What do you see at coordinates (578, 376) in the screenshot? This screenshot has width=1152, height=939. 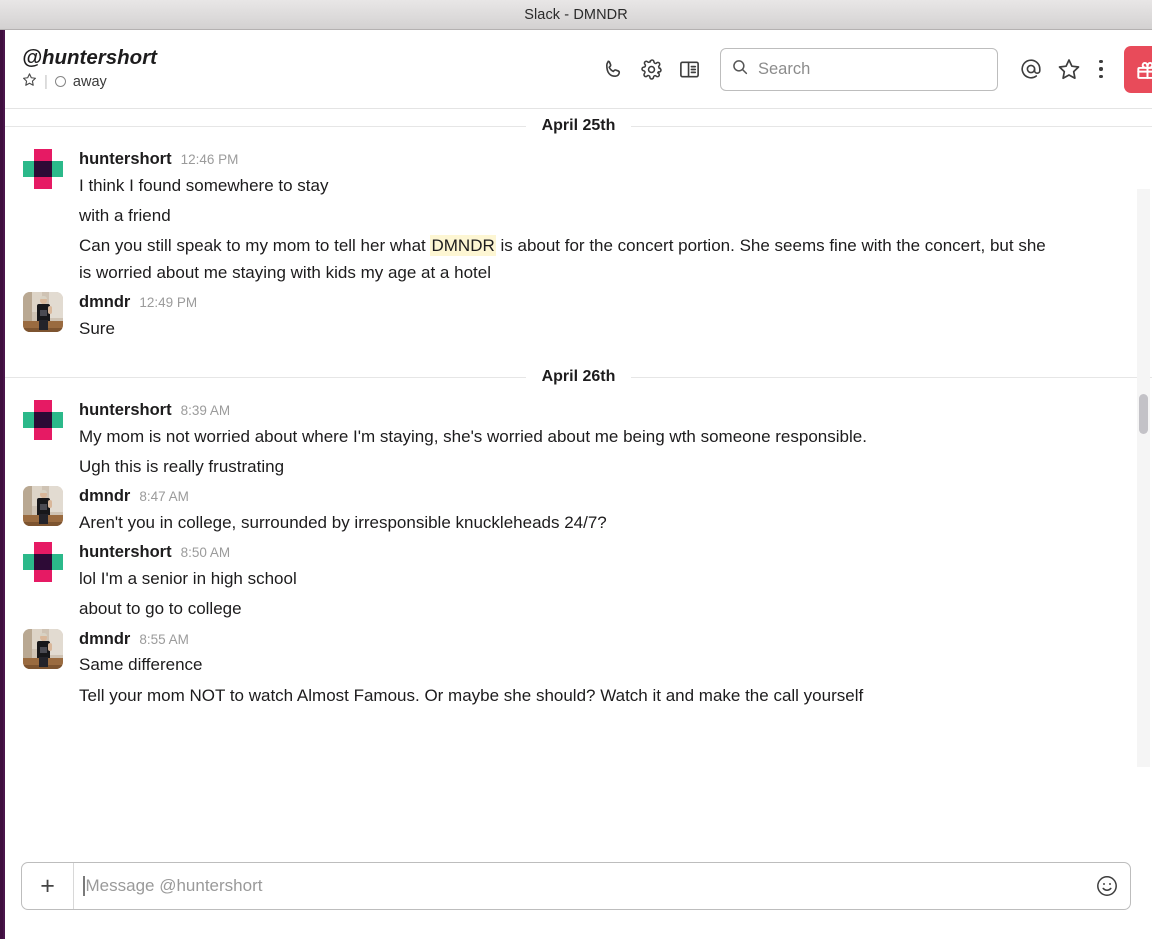 I see `date-divider-label: April 26th` at bounding box center [578, 376].